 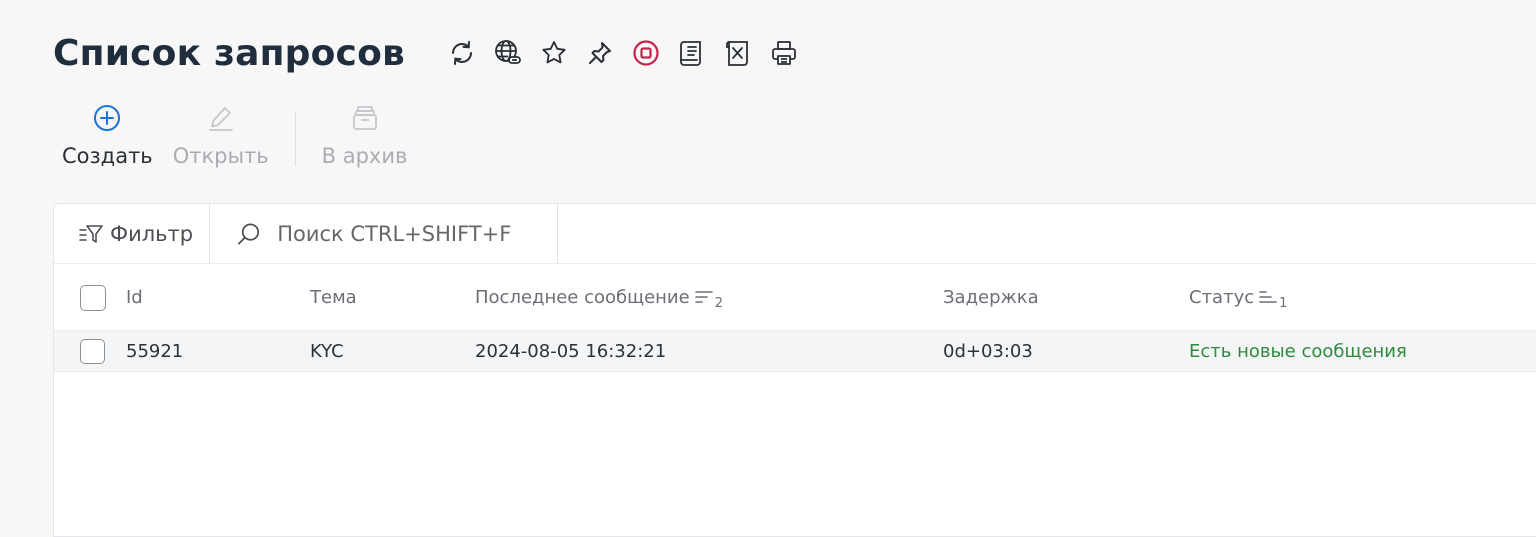 I want to click on sort-asc-icon: 1, so click(x=1272, y=299).